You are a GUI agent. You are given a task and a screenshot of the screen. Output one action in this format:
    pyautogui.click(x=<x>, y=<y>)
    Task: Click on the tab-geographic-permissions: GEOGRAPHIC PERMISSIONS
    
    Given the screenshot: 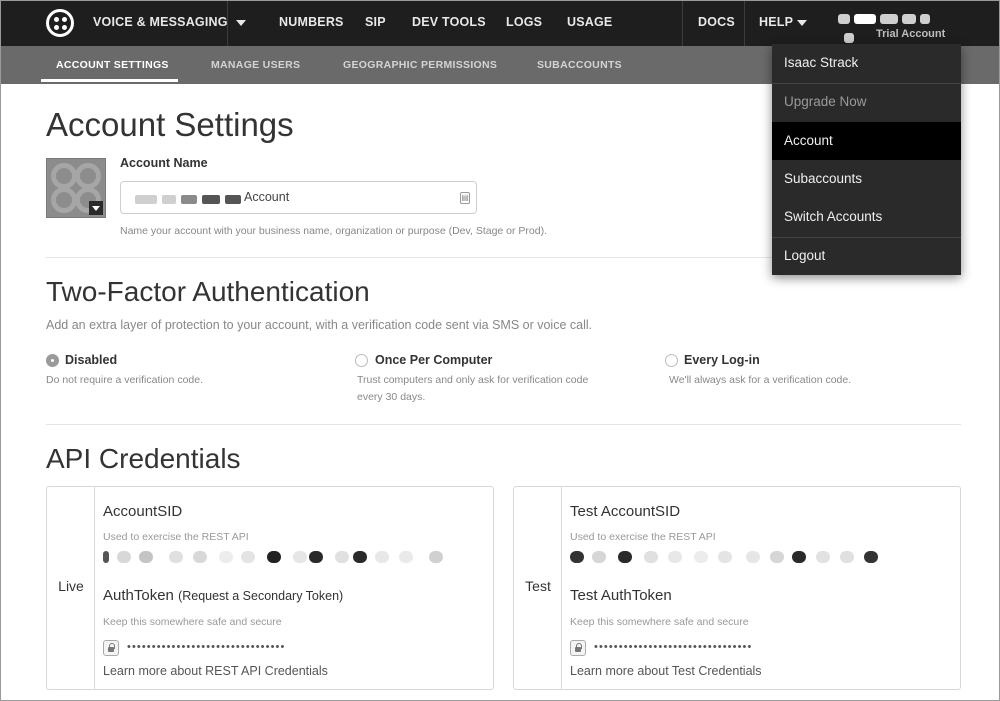 What is the action you would take?
    pyautogui.click(x=420, y=65)
    